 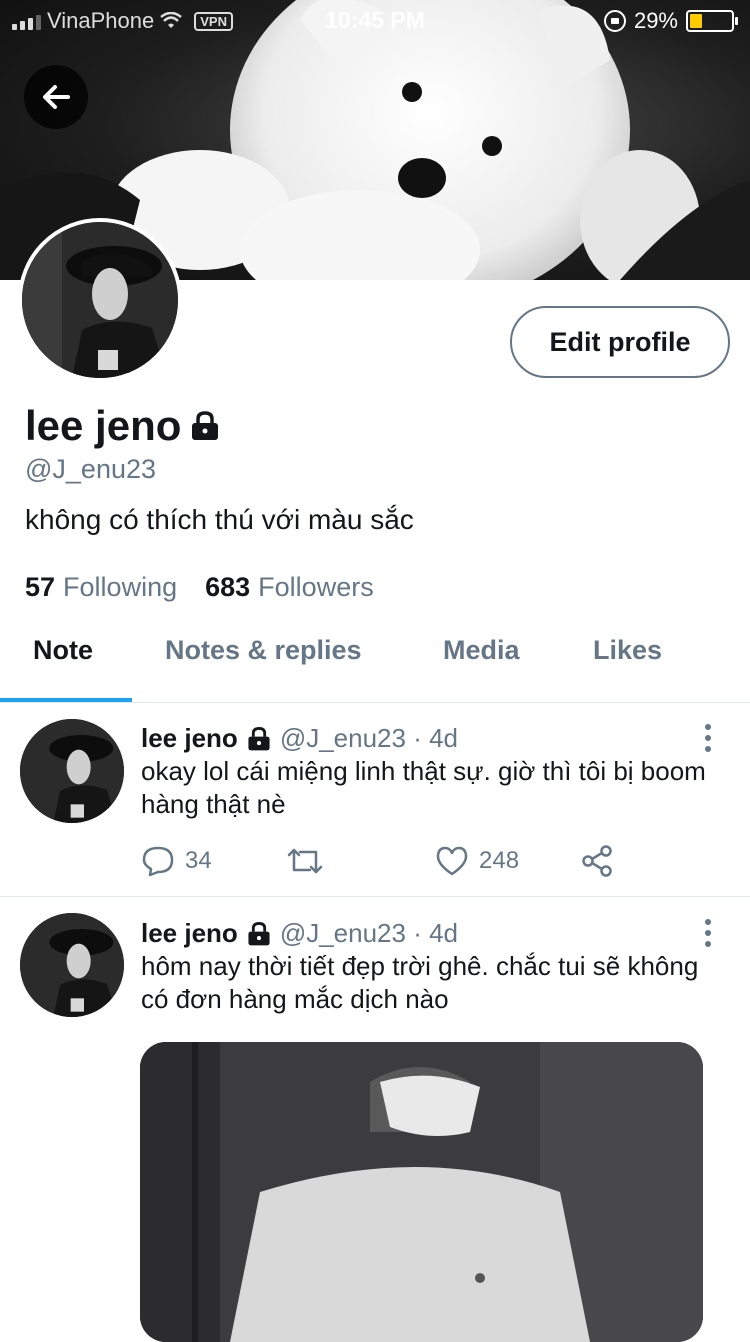 I want to click on battery-percent: 29%, so click(x=655, y=20).